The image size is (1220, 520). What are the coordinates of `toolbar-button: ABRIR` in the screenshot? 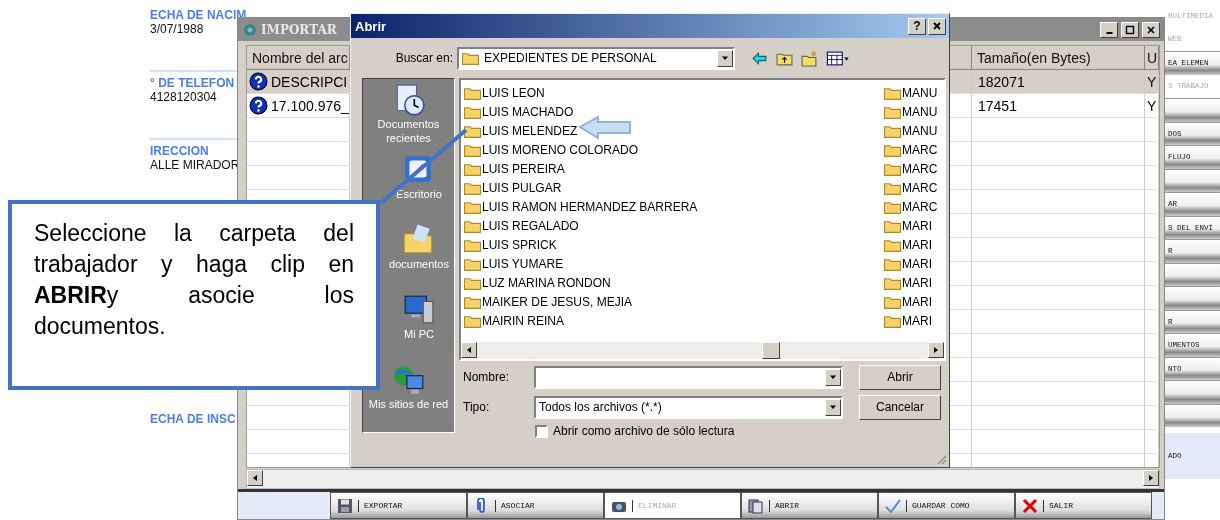 It's located at (809, 505).